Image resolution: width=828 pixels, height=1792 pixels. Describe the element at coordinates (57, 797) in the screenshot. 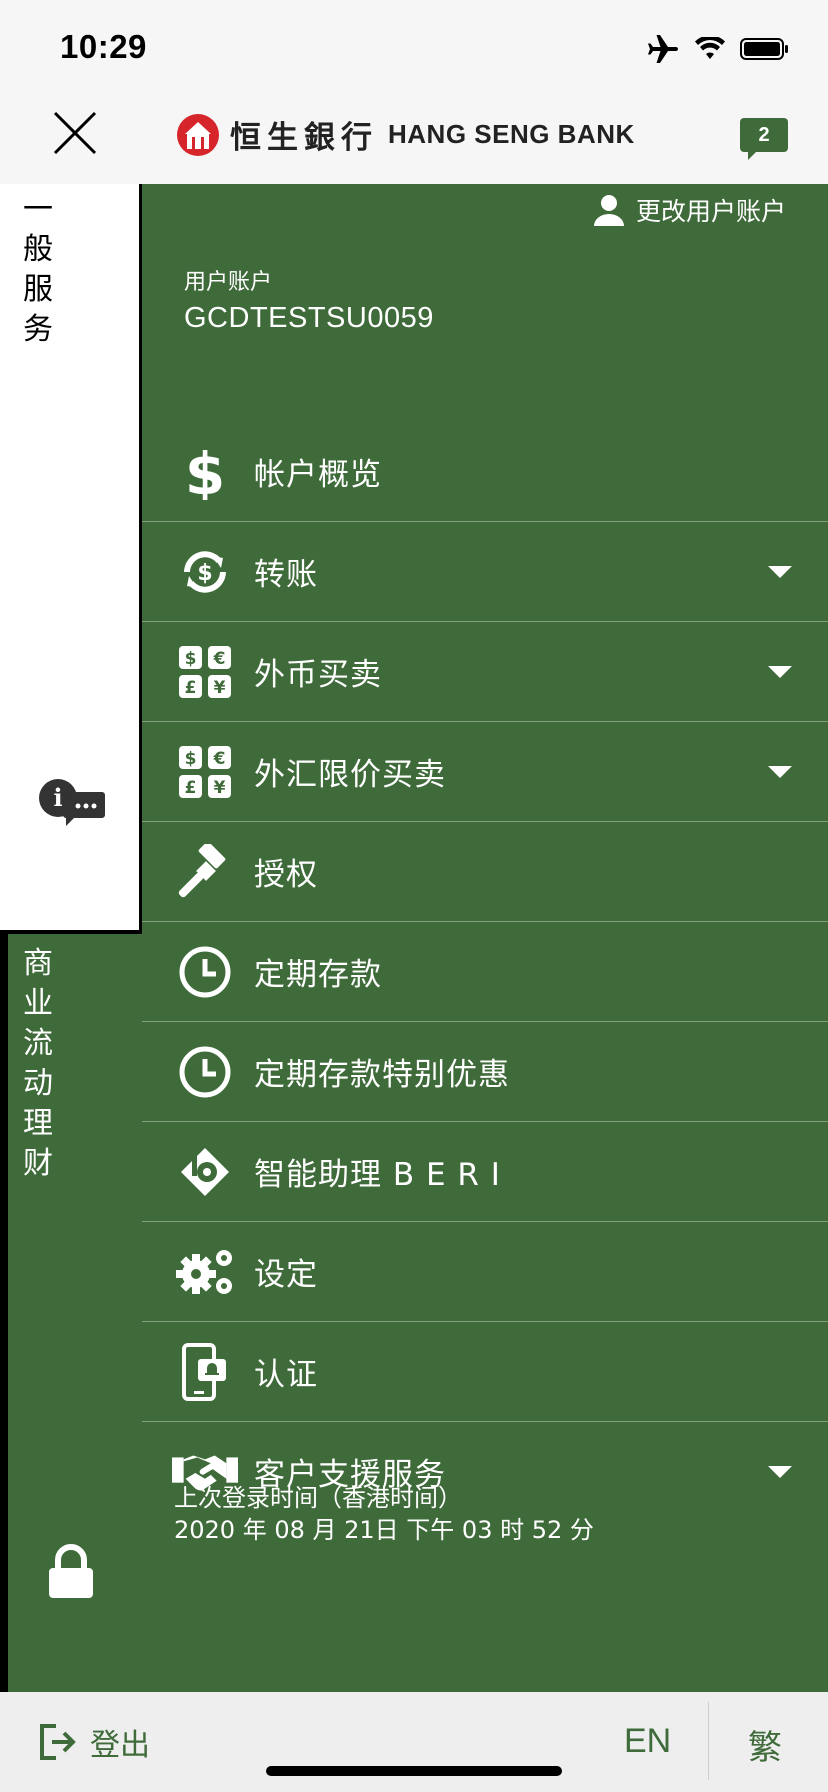

I see `svg-text: i` at that location.